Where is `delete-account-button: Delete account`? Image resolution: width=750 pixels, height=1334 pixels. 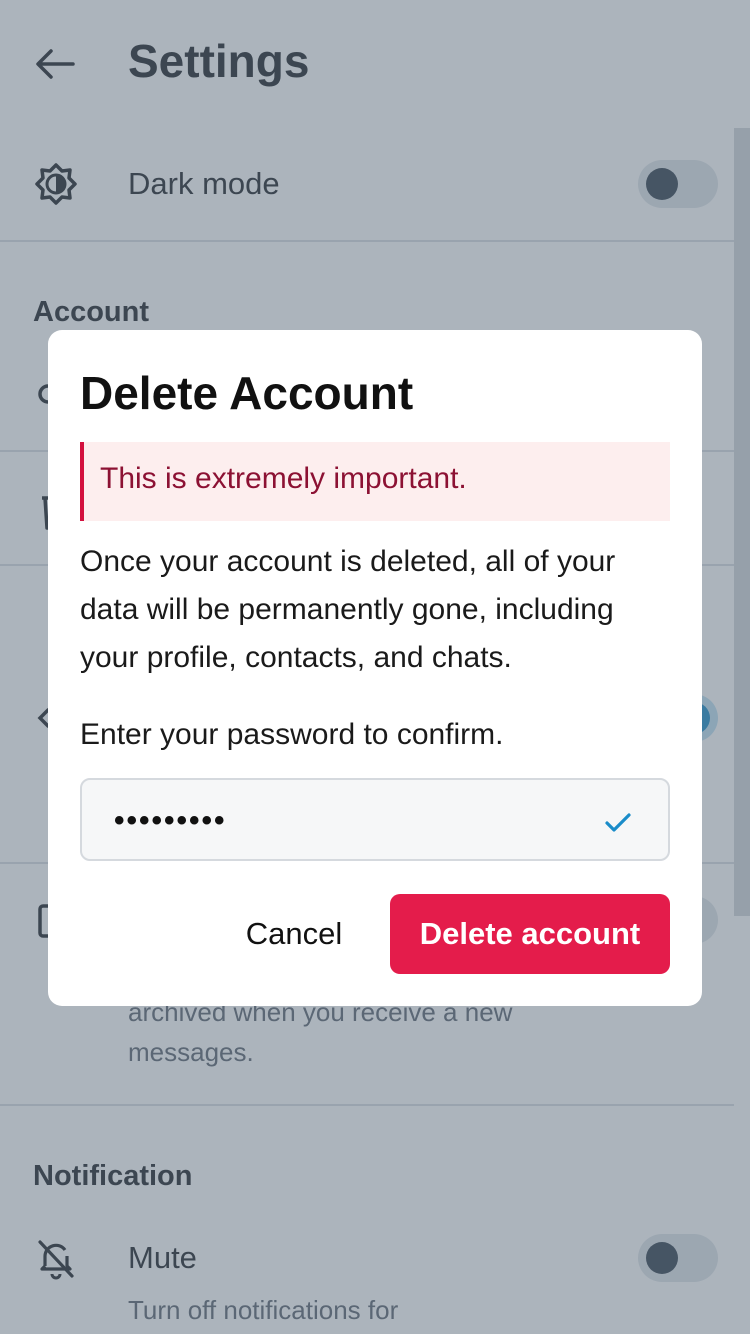
delete-account-button: Delete account is located at coordinates (530, 934).